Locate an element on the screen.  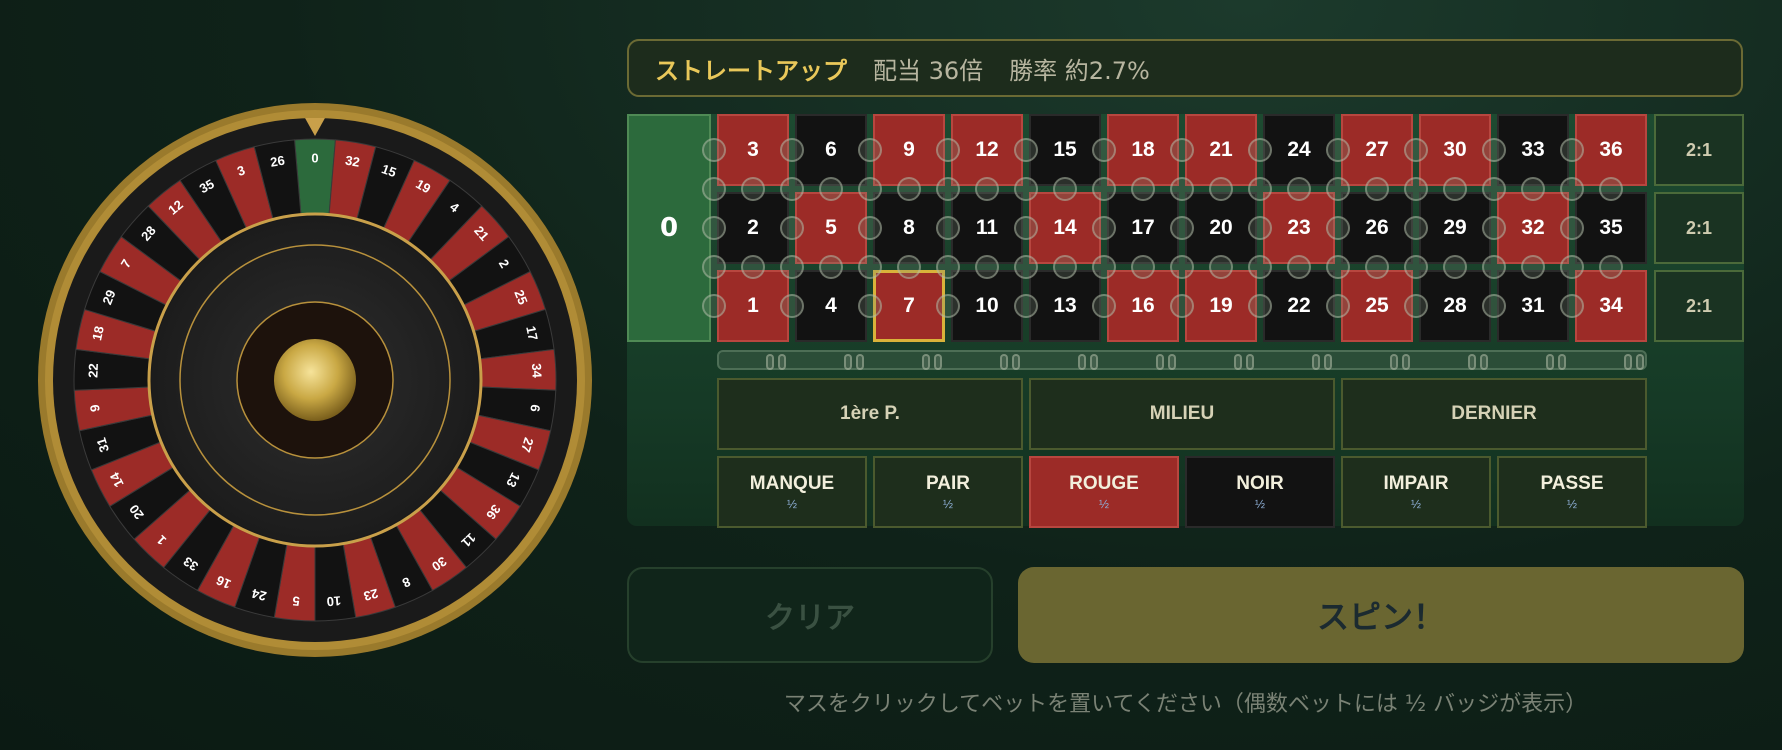
number-cell-2: 2 is located at coordinates (753, 228).